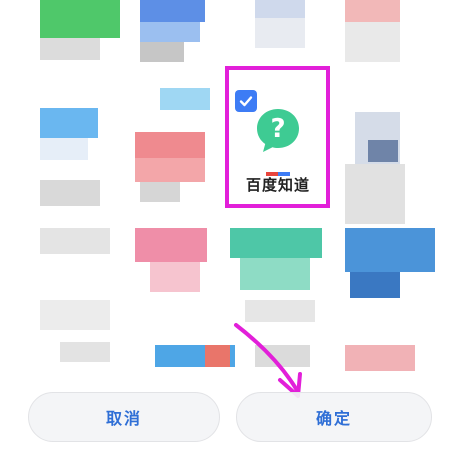  Describe the element at coordinates (124, 417) in the screenshot. I see `cancel-button: 取消` at that location.